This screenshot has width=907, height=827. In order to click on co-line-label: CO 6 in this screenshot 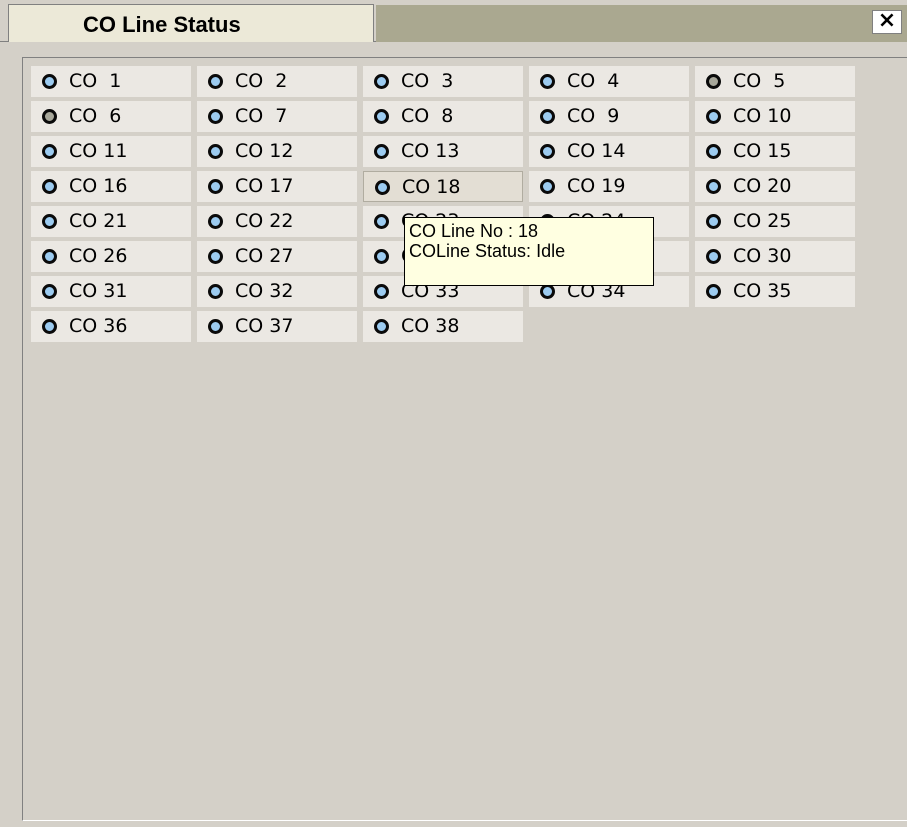, I will do `click(95, 116)`.